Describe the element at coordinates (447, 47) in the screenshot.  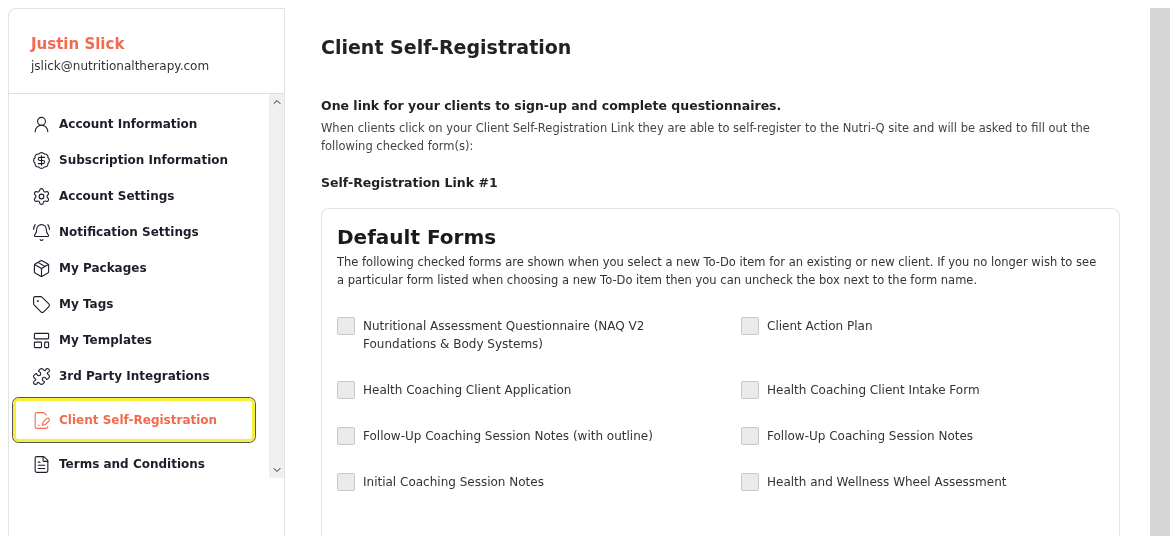
I see `page-title: Client Self-Registration` at that location.